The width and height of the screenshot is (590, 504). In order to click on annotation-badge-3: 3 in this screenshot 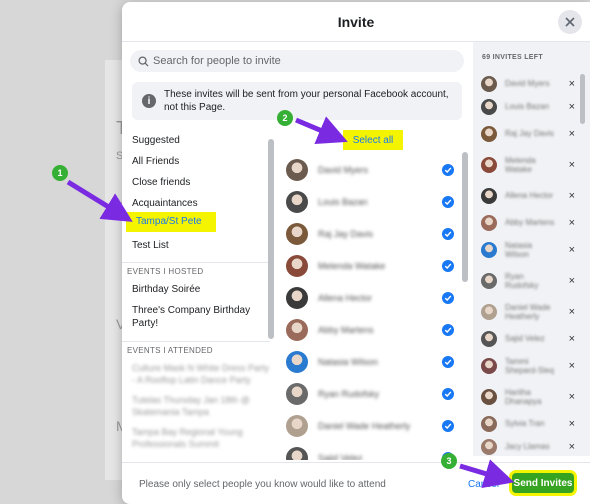, I will do `click(449, 461)`.